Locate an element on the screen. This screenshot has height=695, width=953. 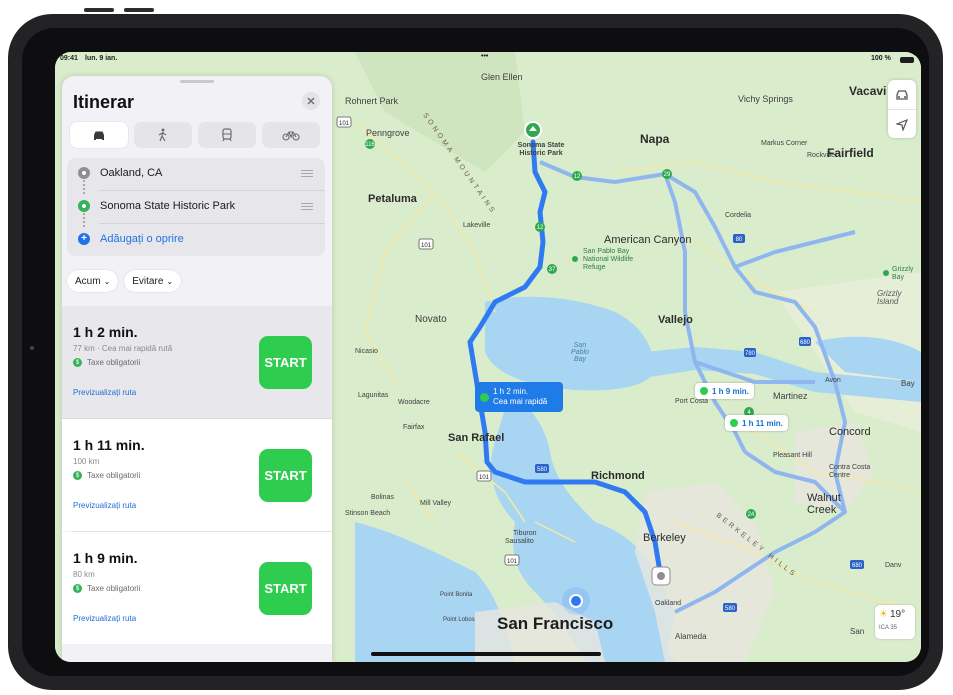
avoid-label: Evitare is located at coordinates (148, 281).